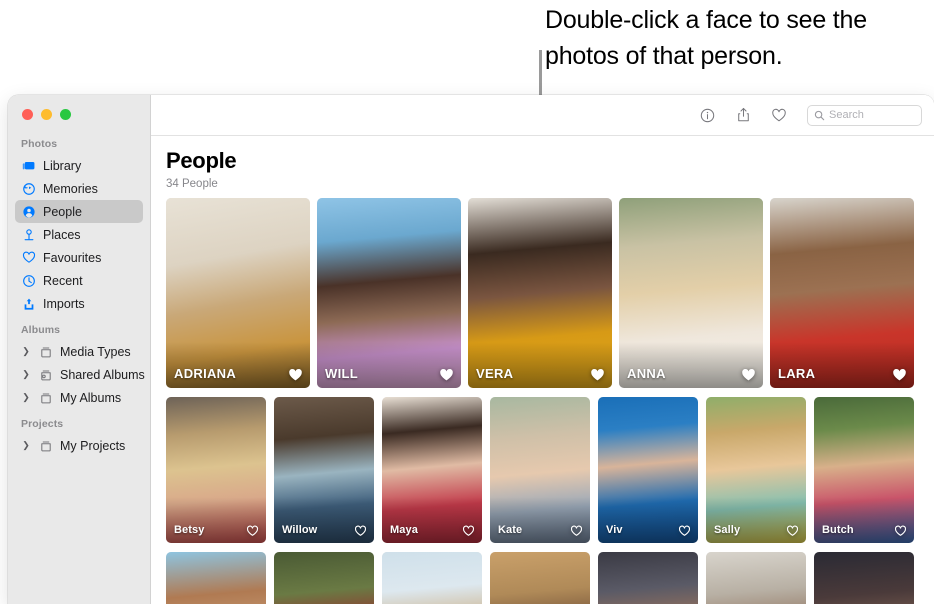  I want to click on library-icon, so click(28, 165).